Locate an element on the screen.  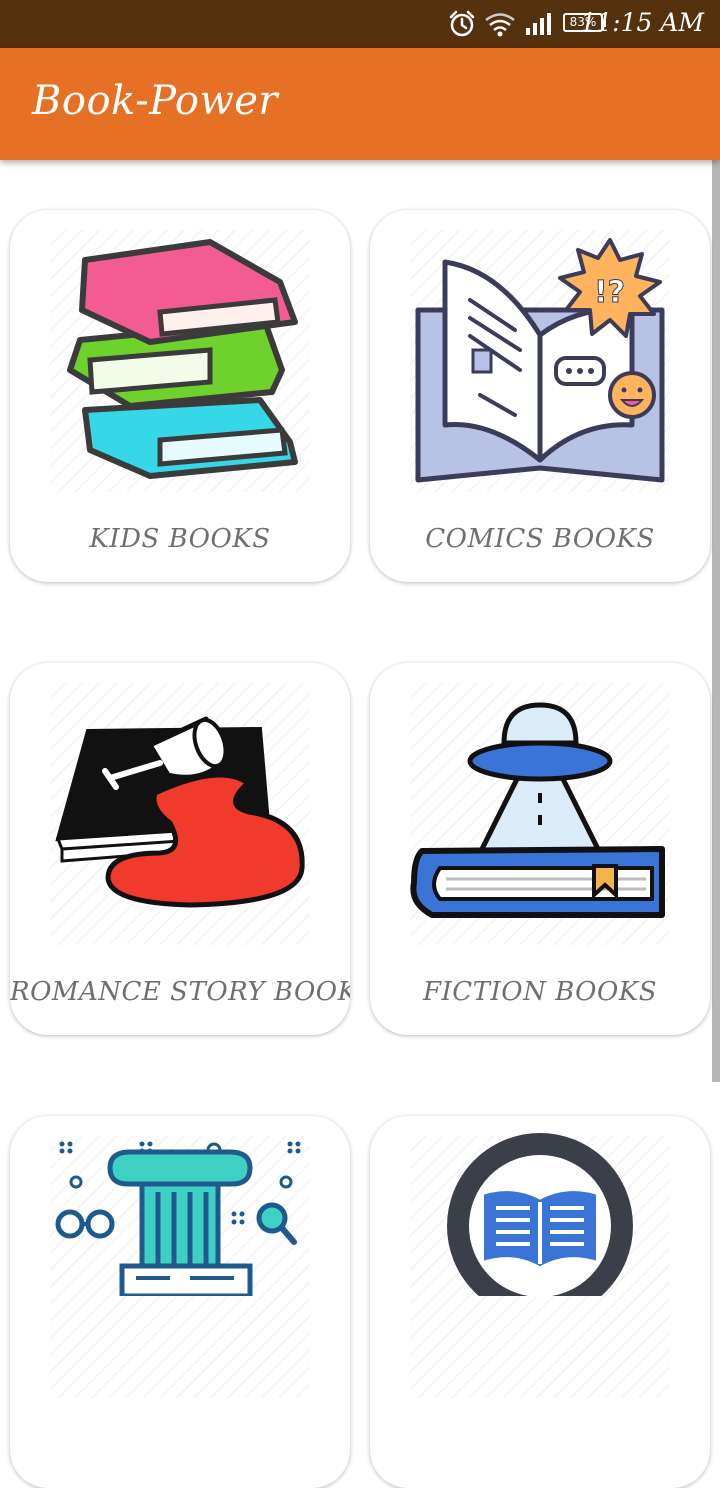
category-label: FICTION BOOKS is located at coordinates (540, 992).